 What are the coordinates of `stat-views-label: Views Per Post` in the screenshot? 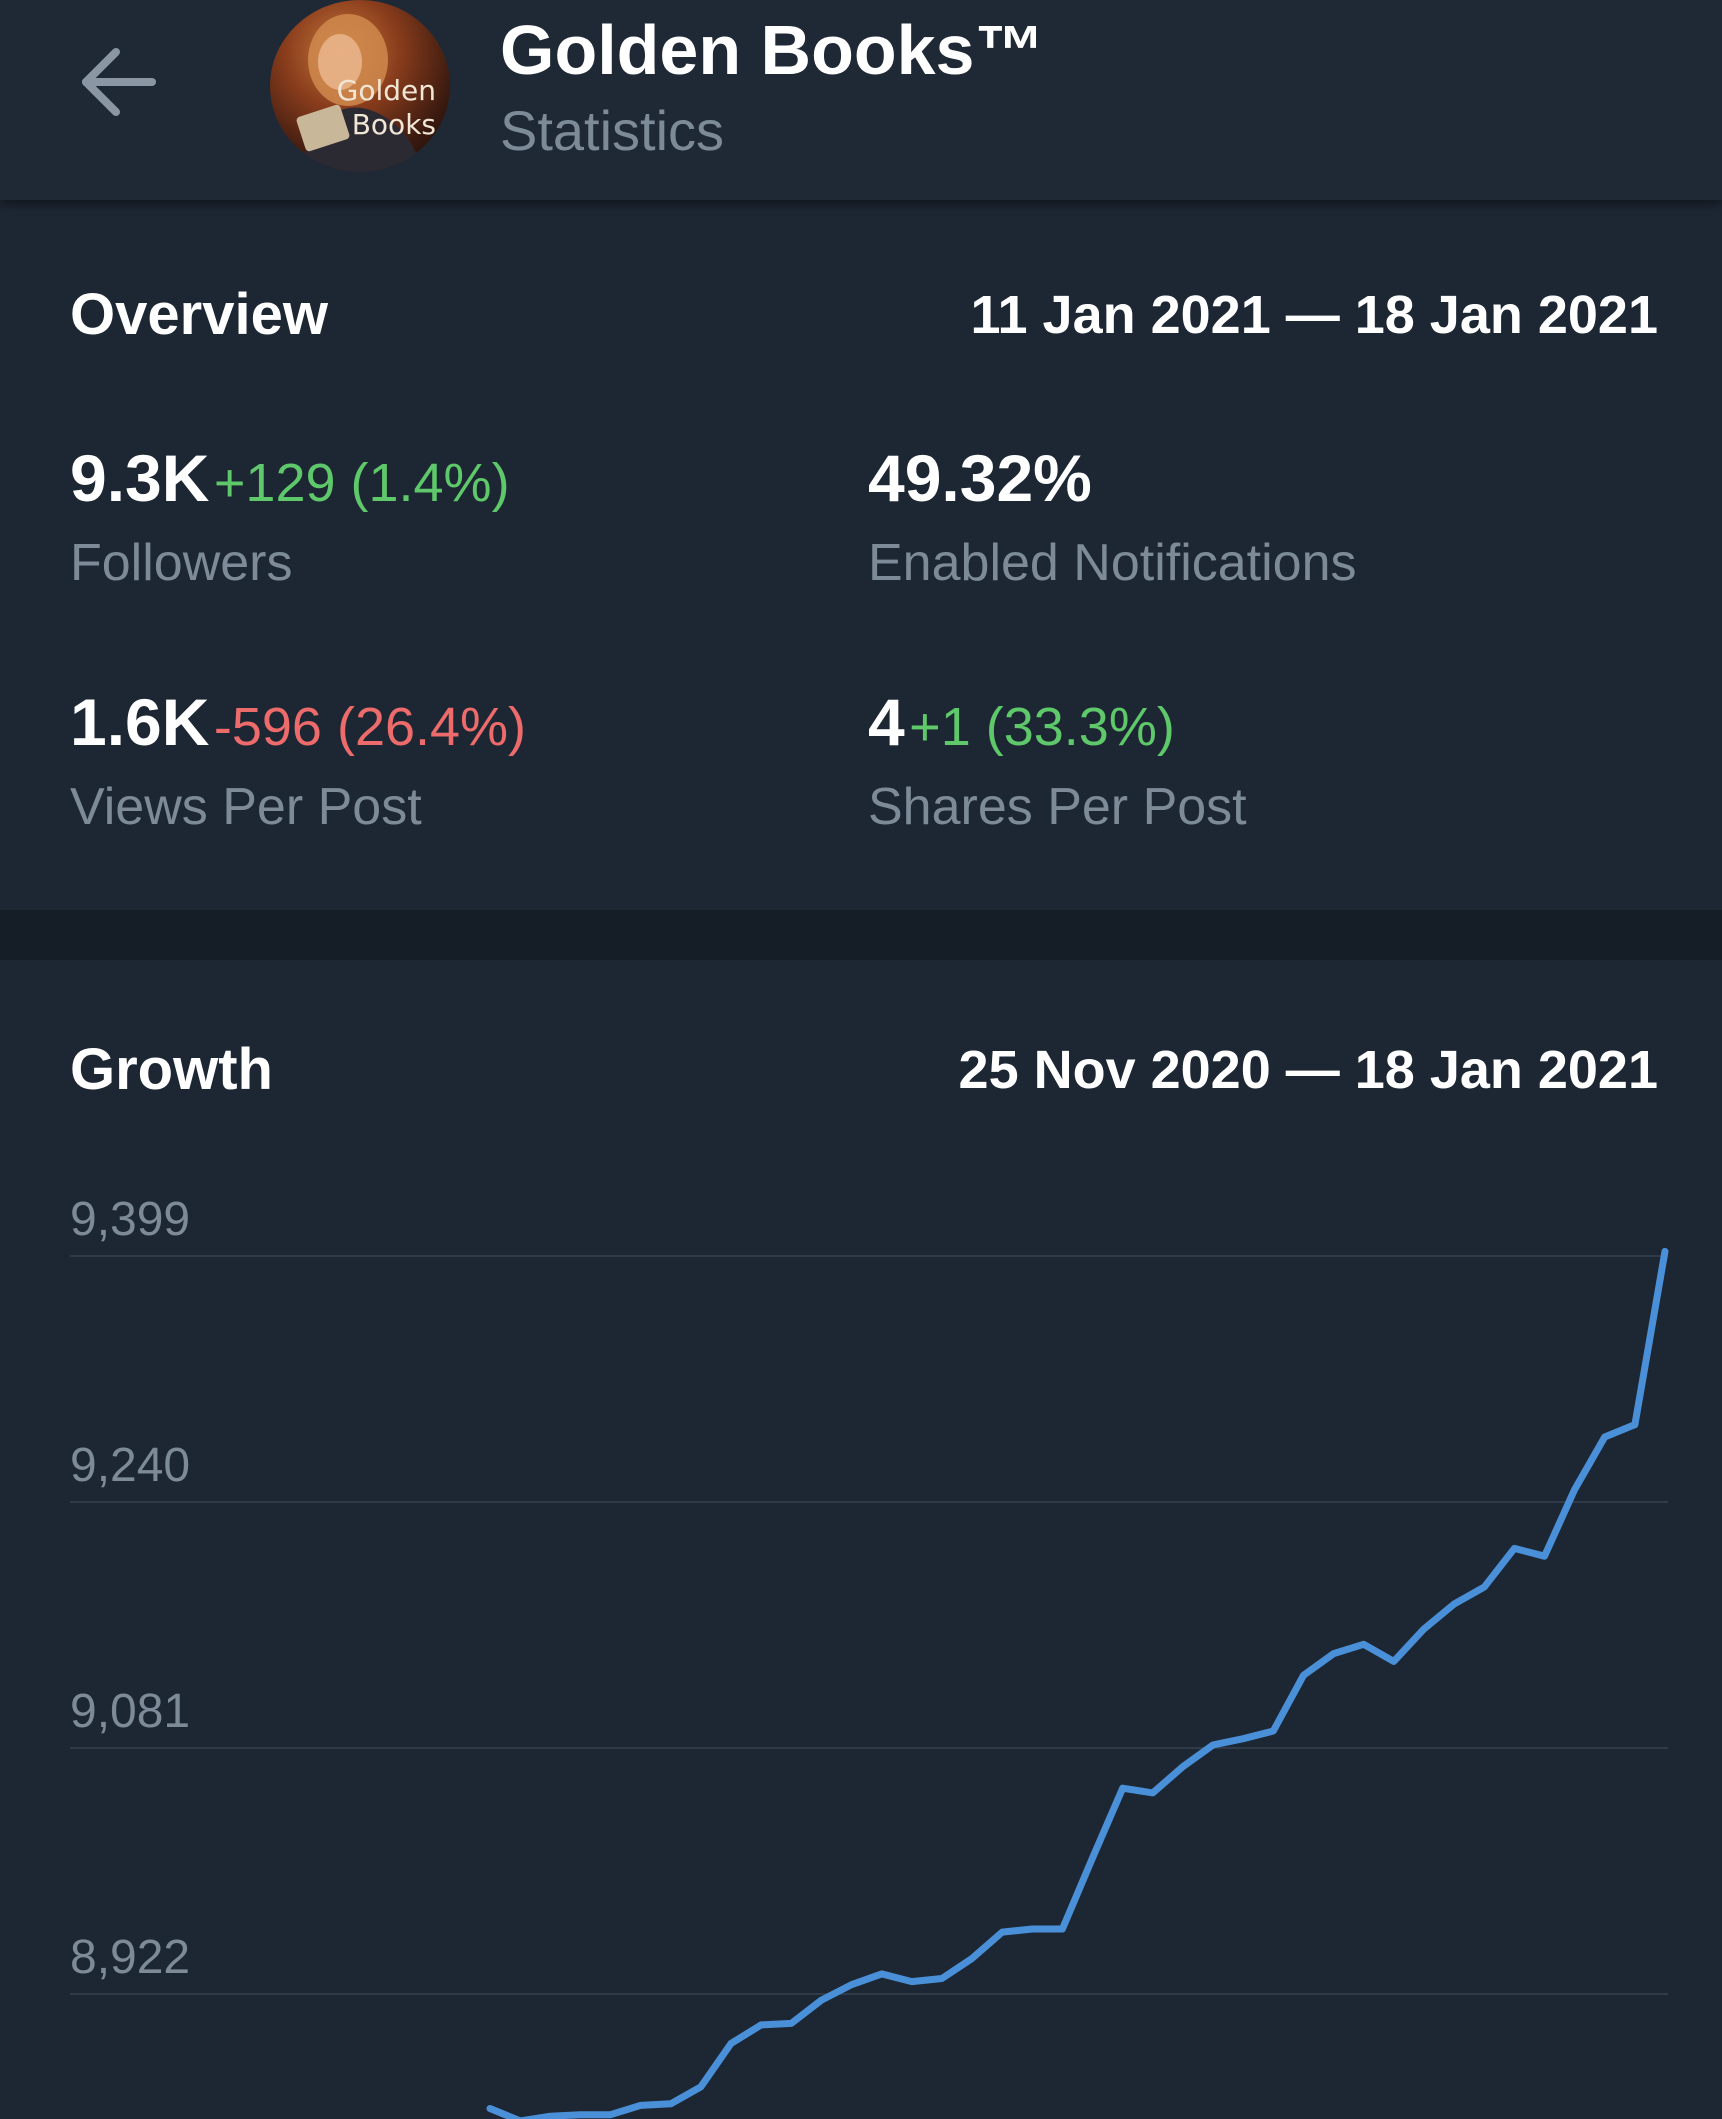 It's located at (246, 807).